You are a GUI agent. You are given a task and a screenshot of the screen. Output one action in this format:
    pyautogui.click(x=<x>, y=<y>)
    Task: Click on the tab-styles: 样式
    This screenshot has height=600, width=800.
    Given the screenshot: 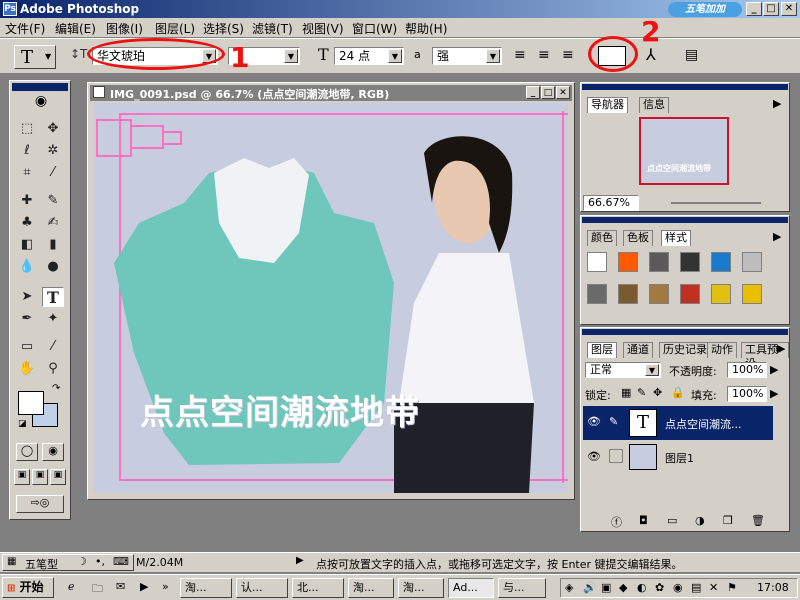 What is the action you would take?
    pyautogui.click(x=676, y=238)
    